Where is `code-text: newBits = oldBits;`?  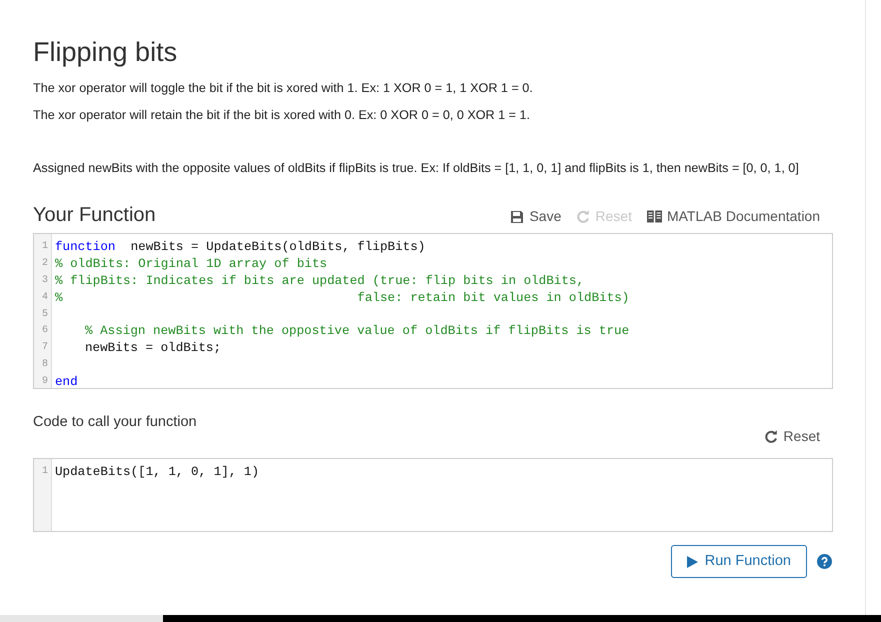
code-text: newBits = oldBits; is located at coordinates (153, 348).